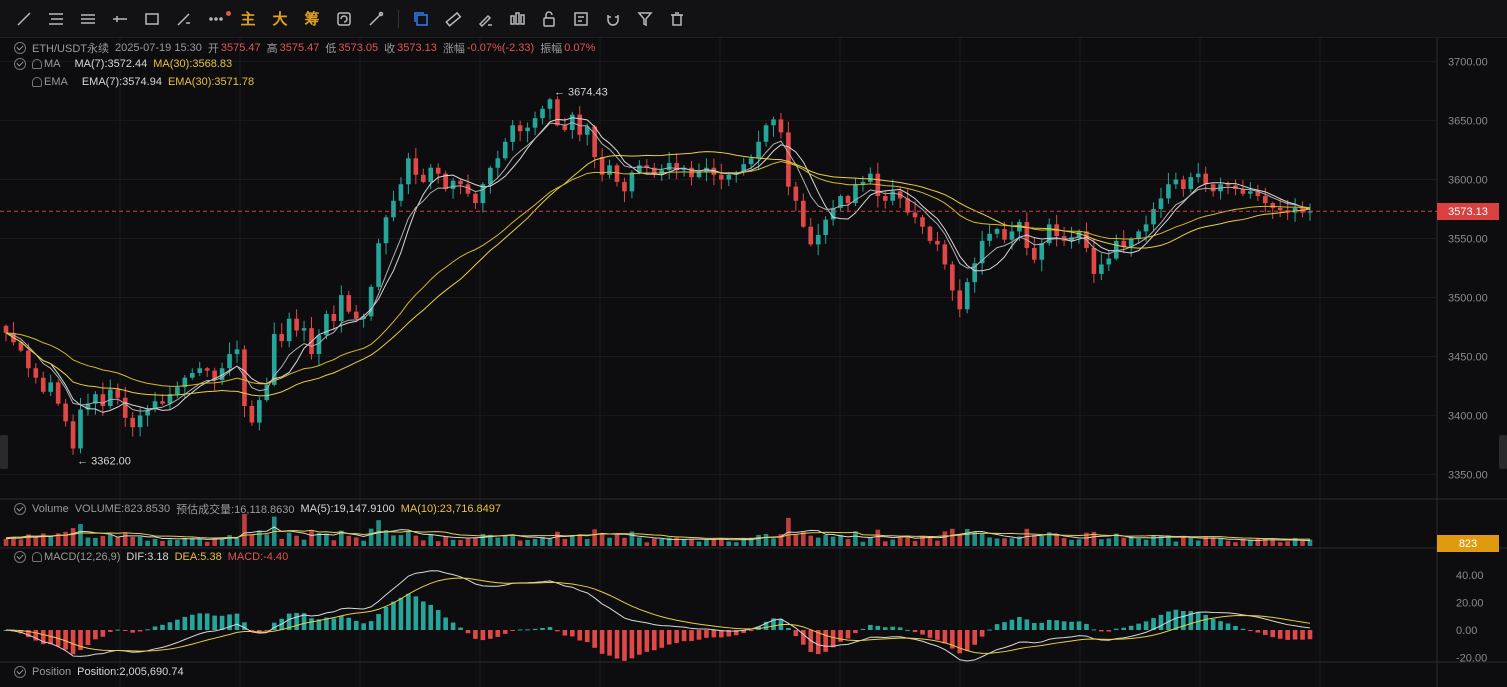  Describe the element at coordinates (88, 19) in the screenshot. I see `parallel-channel-icon` at that location.